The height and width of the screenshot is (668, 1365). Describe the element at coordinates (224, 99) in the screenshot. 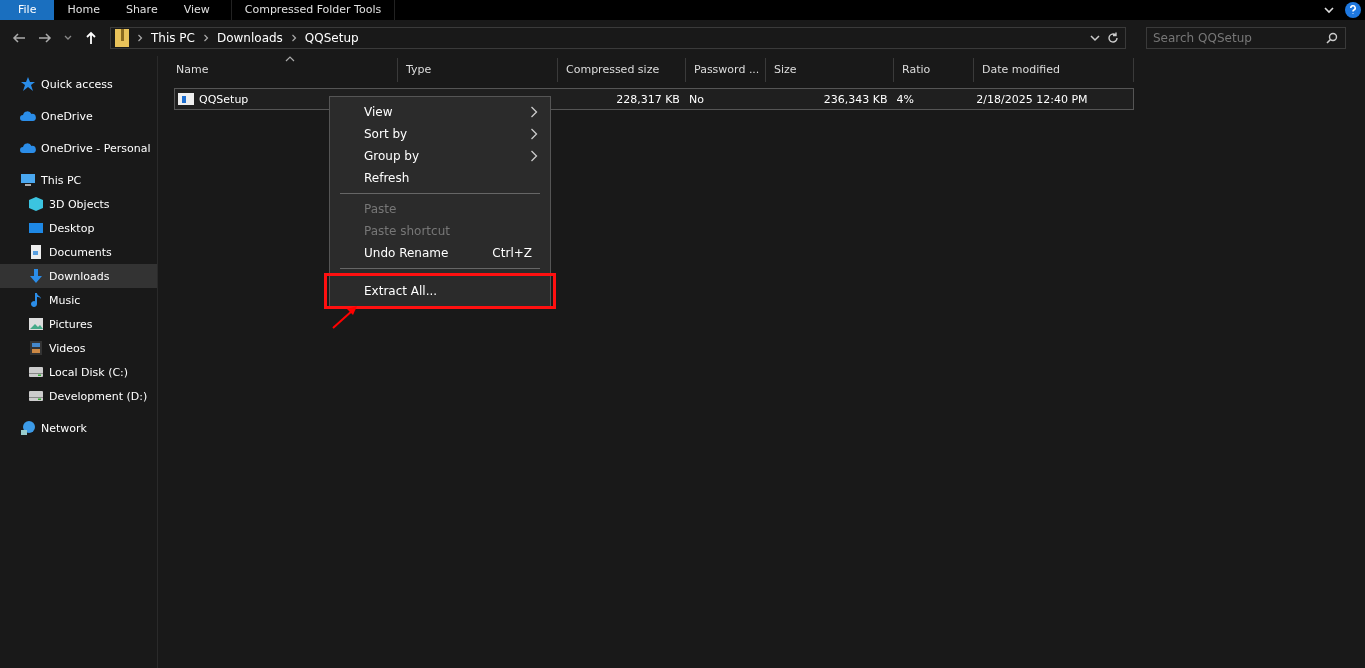

I see `table-cell: QQSetup` at that location.